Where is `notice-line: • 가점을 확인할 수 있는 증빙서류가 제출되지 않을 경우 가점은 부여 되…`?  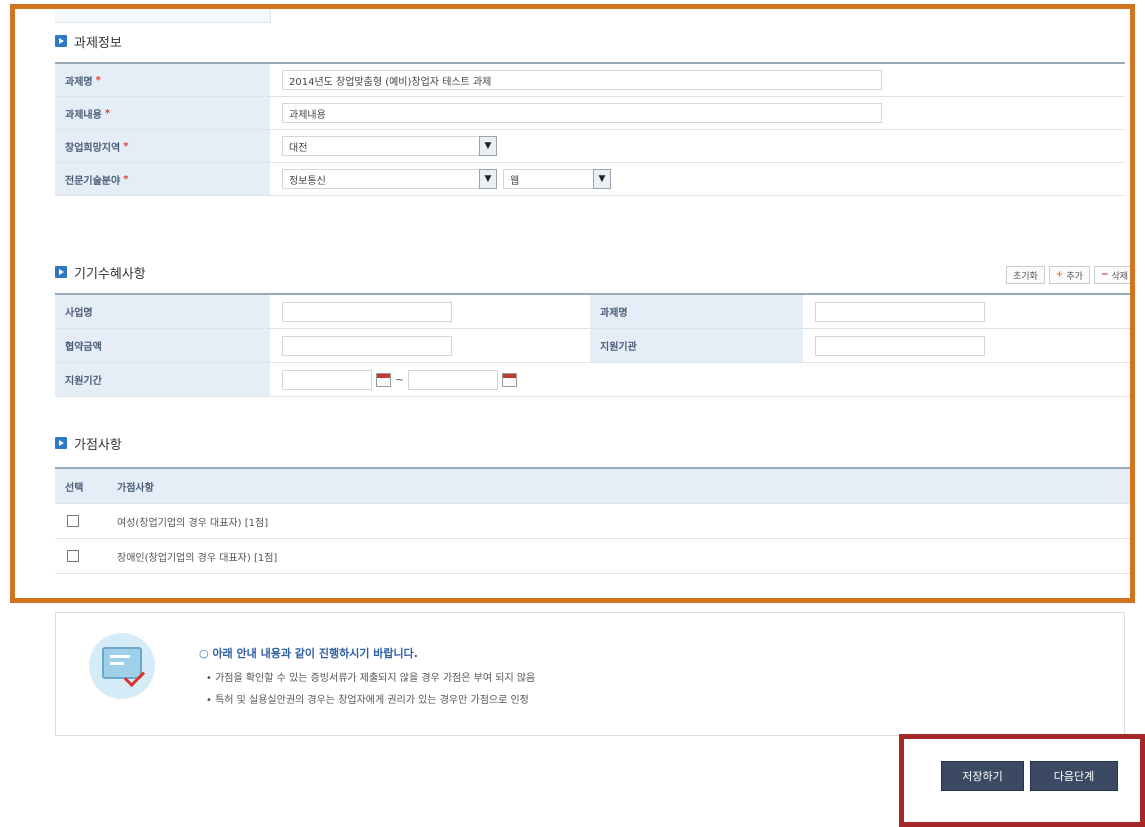
notice-line: • 가점을 확인할 수 있는 증빙서류가 제출되지 않을 경우 가점은 부여 되… is located at coordinates (371, 678).